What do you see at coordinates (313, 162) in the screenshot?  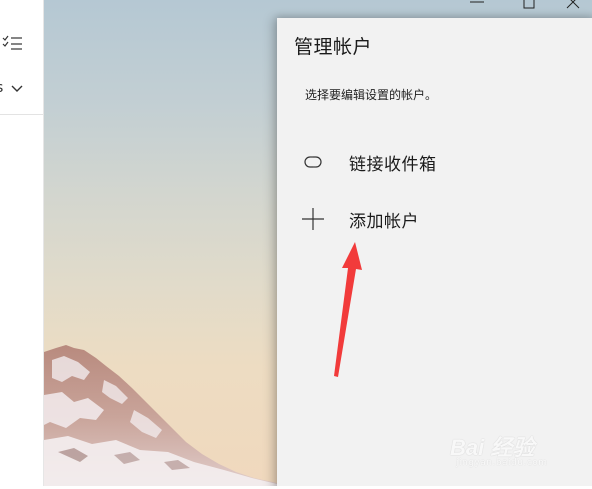 I see `link-icon` at bounding box center [313, 162].